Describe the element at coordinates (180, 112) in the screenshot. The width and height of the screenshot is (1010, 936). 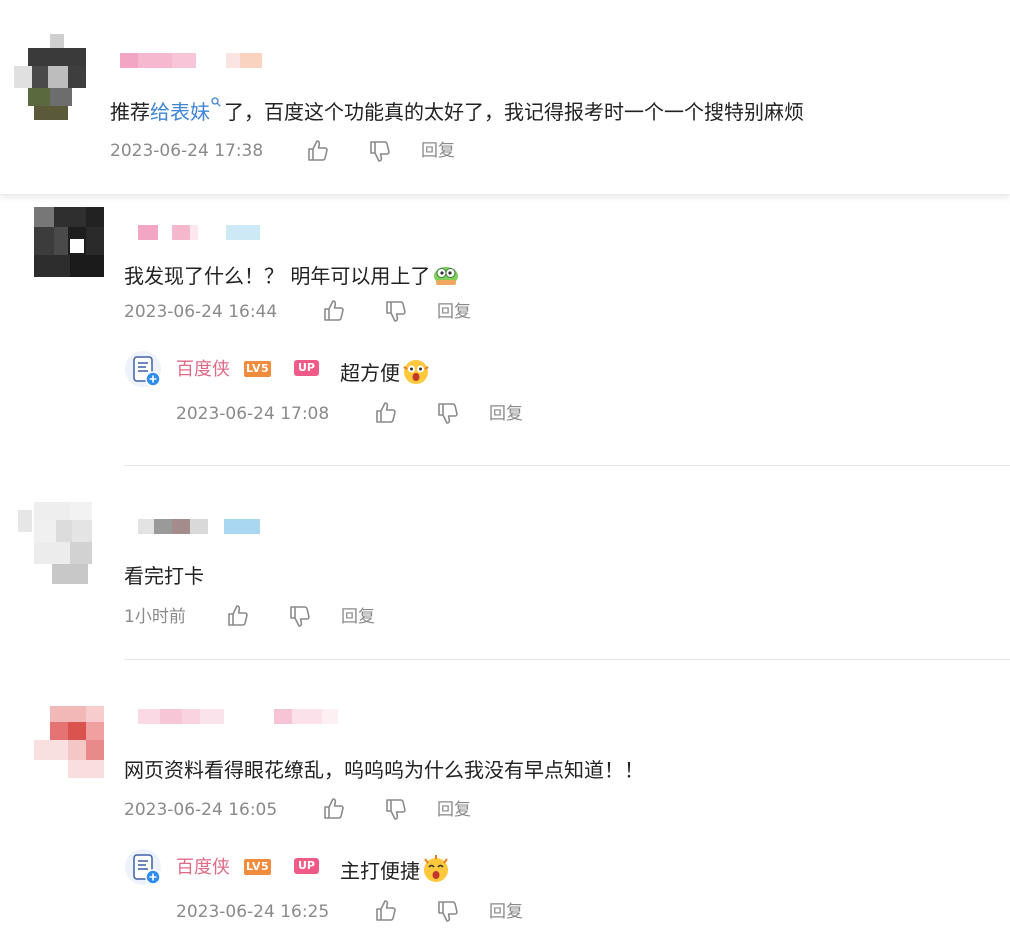
I see `keyword-link: 给表妹` at that location.